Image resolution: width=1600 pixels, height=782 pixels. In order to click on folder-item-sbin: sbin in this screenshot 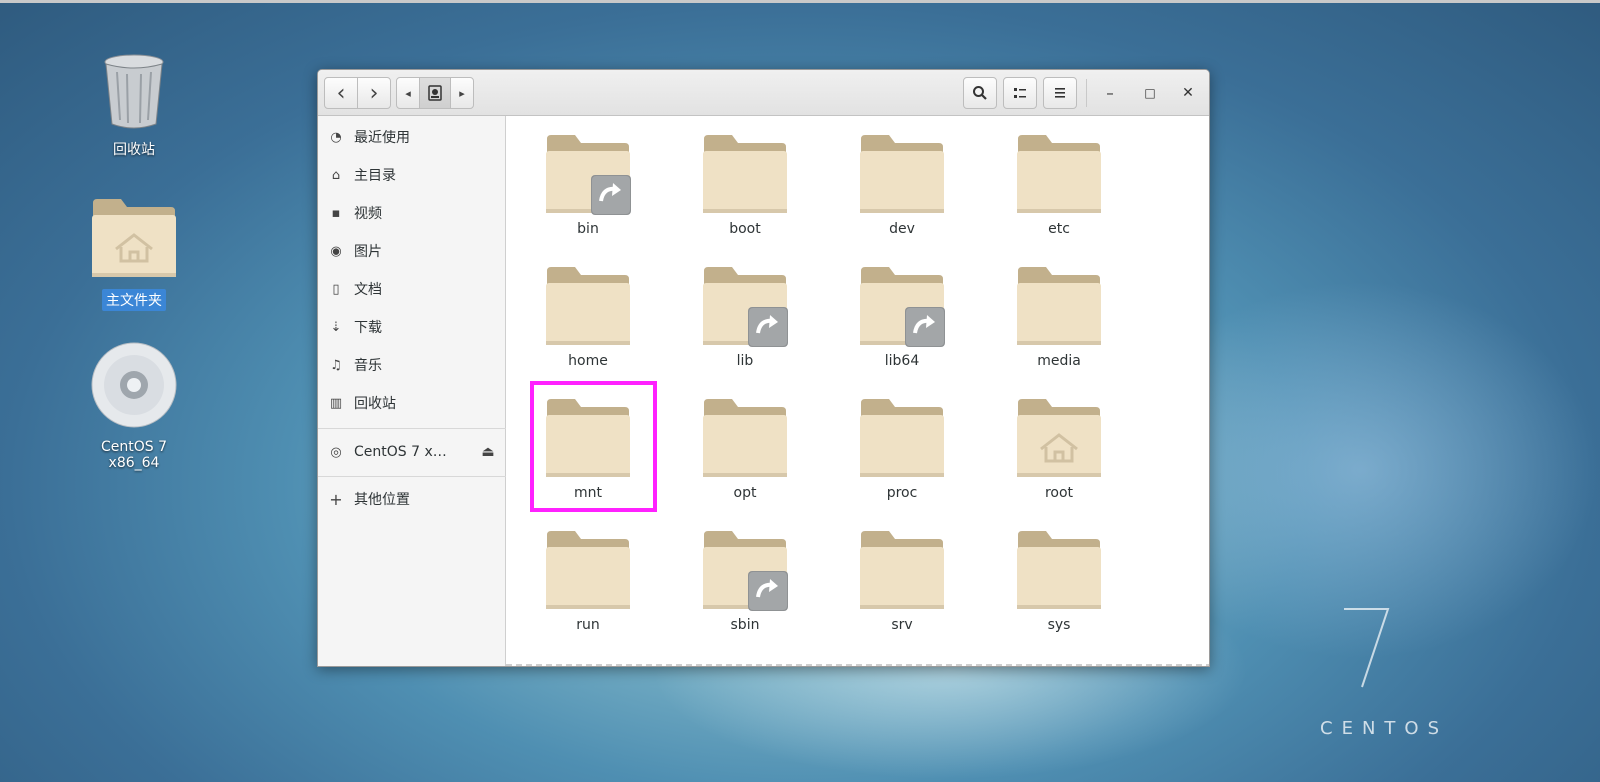, I will do `click(745, 573)`.